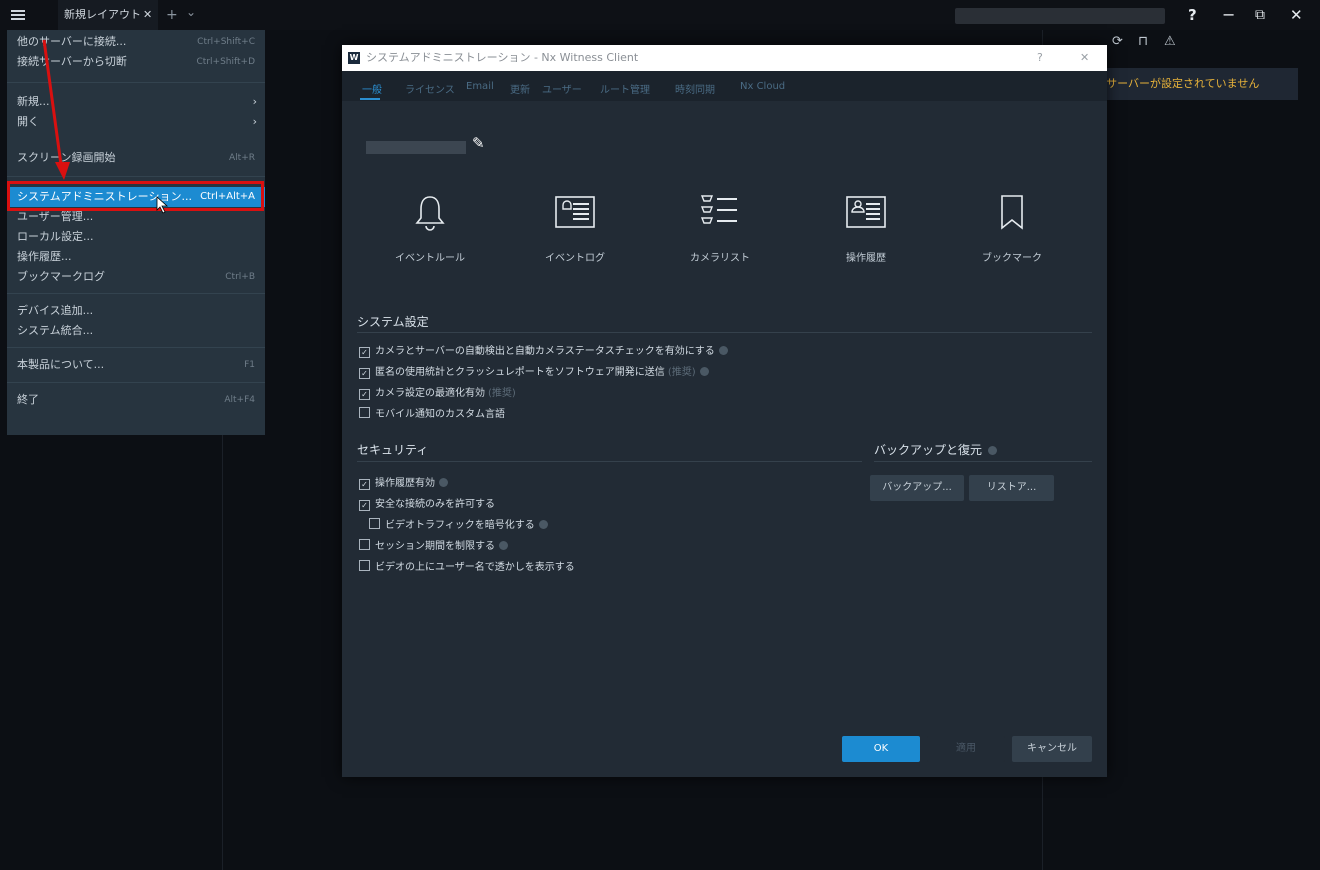 Image resolution: width=1320 pixels, height=870 pixels. I want to click on cancel-button: キャンセル, so click(1052, 749).